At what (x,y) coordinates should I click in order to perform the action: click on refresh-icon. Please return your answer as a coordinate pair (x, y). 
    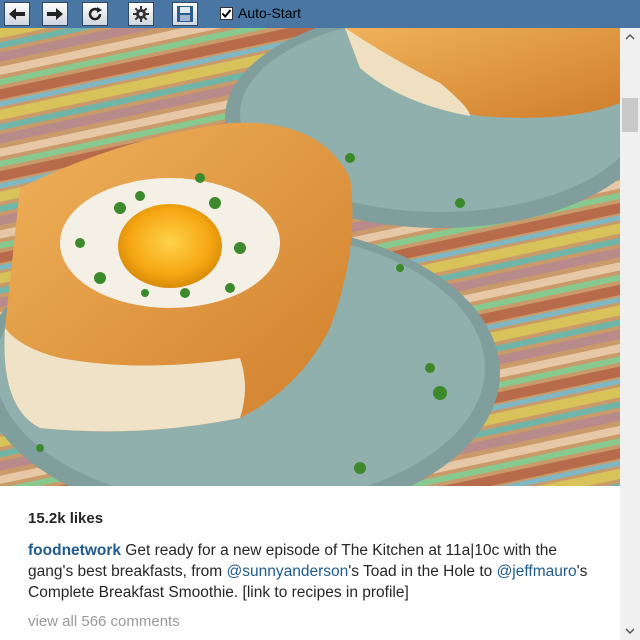
    Looking at the image, I should click on (95, 14).